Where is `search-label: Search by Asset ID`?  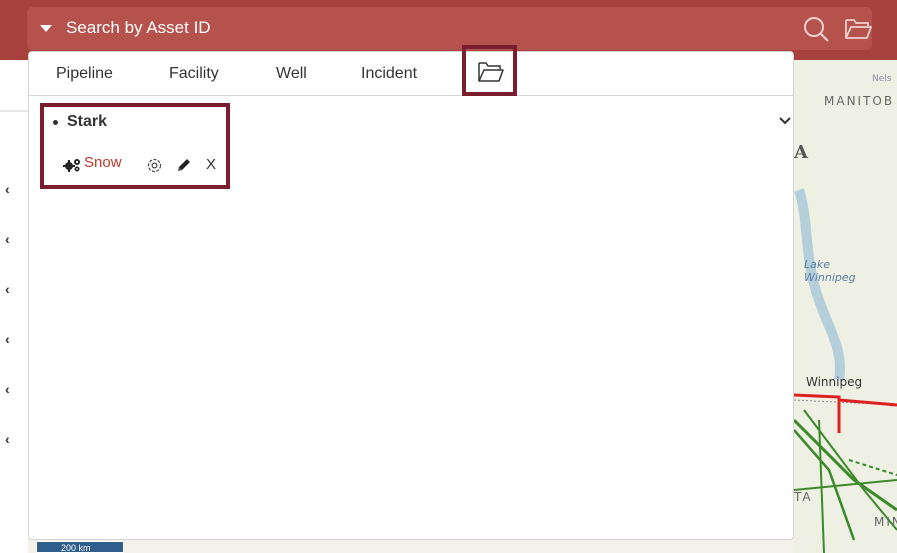
search-label: Search by Asset ID is located at coordinates (138, 28).